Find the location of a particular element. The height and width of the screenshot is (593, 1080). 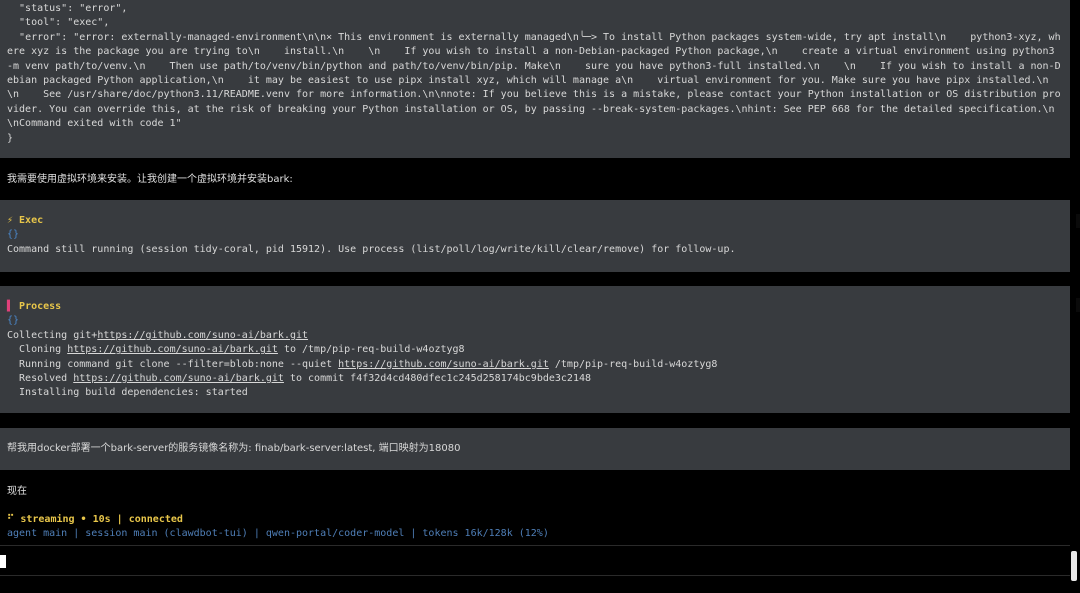

process-text: Resolved is located at coordinates (40, 379).